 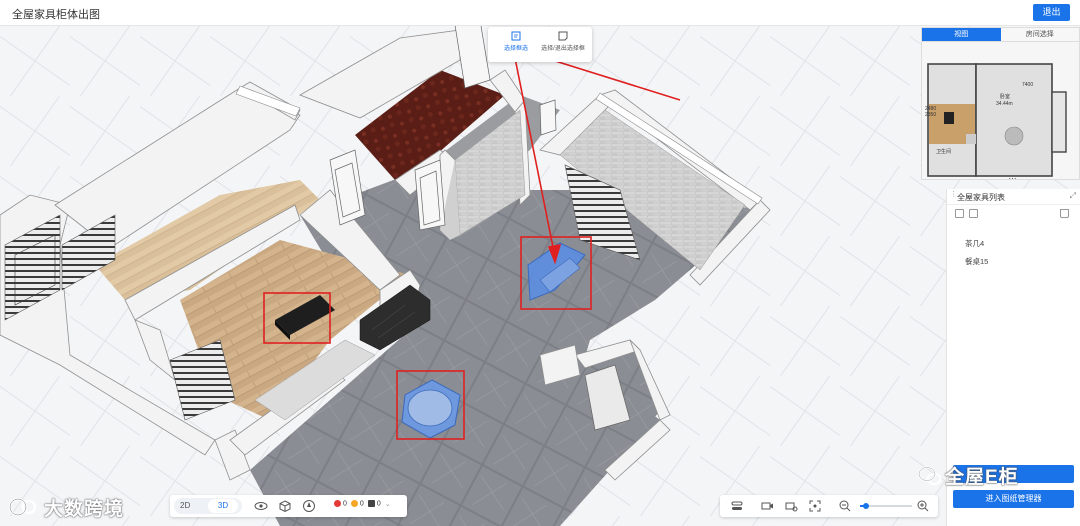 What do you see at coordinates (285, 506) in the screenshot?
I see `cube-icon` at bounding box center [285, 506].